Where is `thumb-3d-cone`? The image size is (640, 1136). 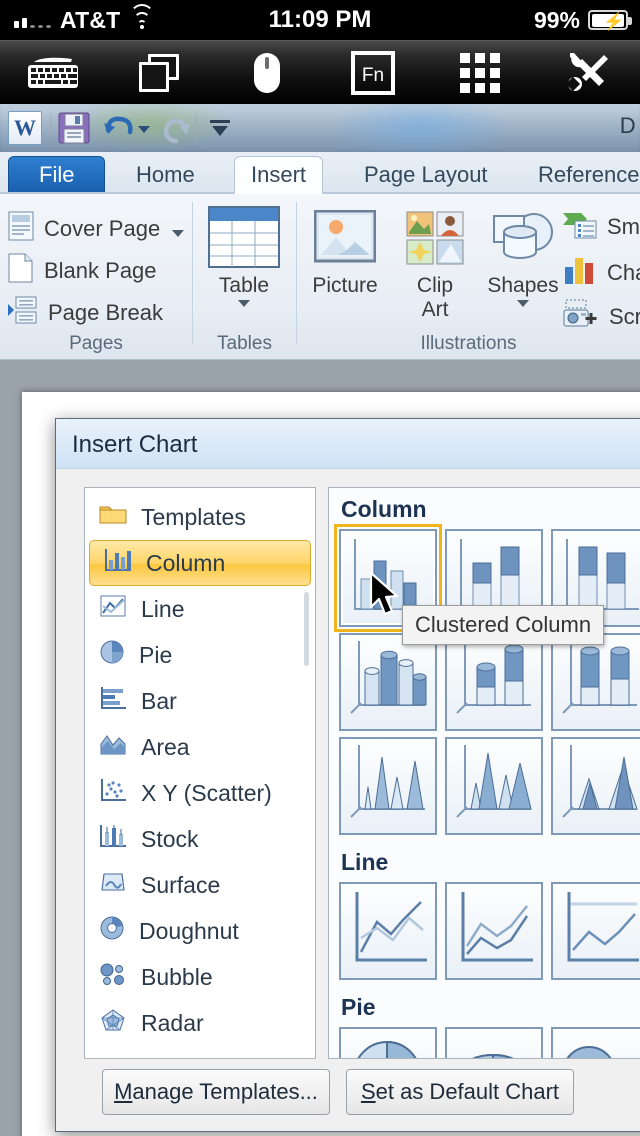 thumb-3d-cone is located at coordinates (595, 786).